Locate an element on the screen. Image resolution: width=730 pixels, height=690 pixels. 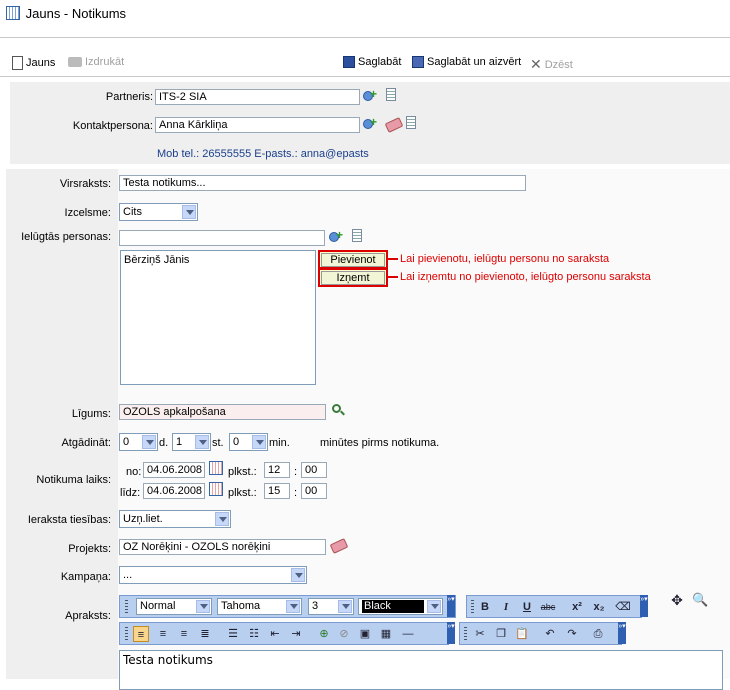
align-left-icon: ≡ is located at coordinates (141, 634).